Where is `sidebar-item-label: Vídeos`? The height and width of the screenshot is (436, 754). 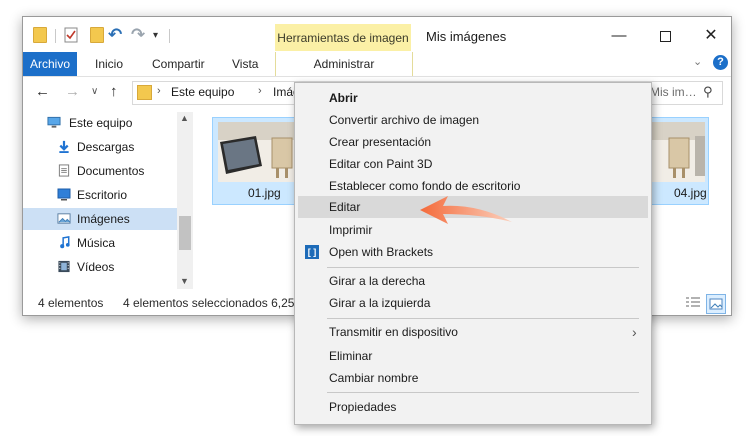 sidebar-item-label: Vídeos is located at coordinates (96, 267).